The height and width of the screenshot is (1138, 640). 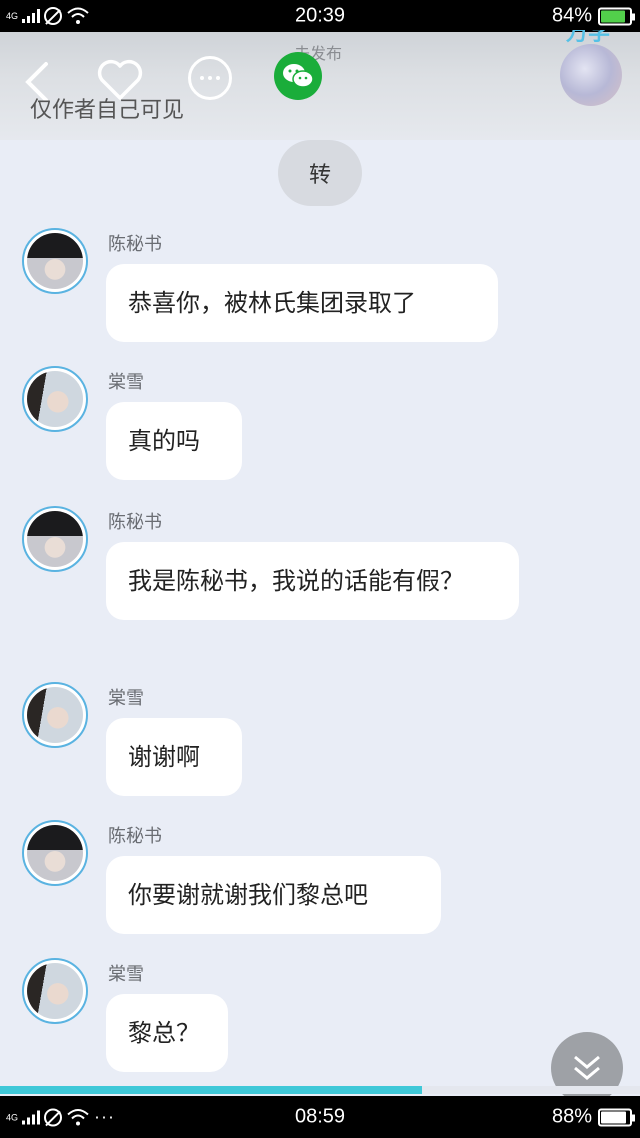 I want to click on status-time: 08:59, so click(x=320, y=1116).